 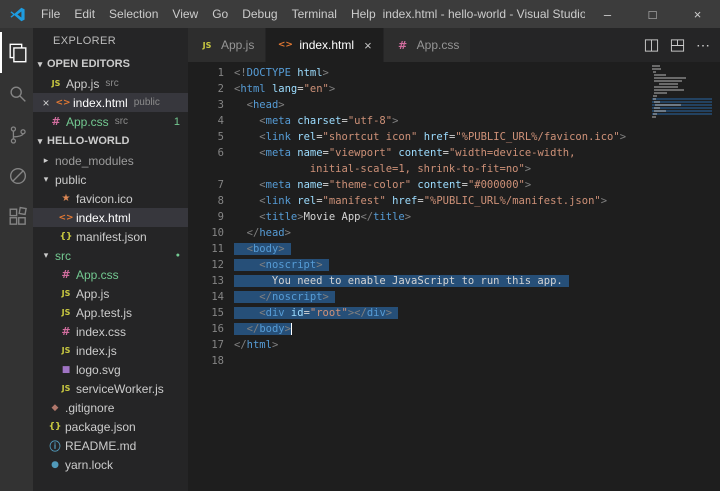 What do you see at coordinates (291, 329) in the screenshot?
I see `text-cursor` at bounding box center [291, 329].